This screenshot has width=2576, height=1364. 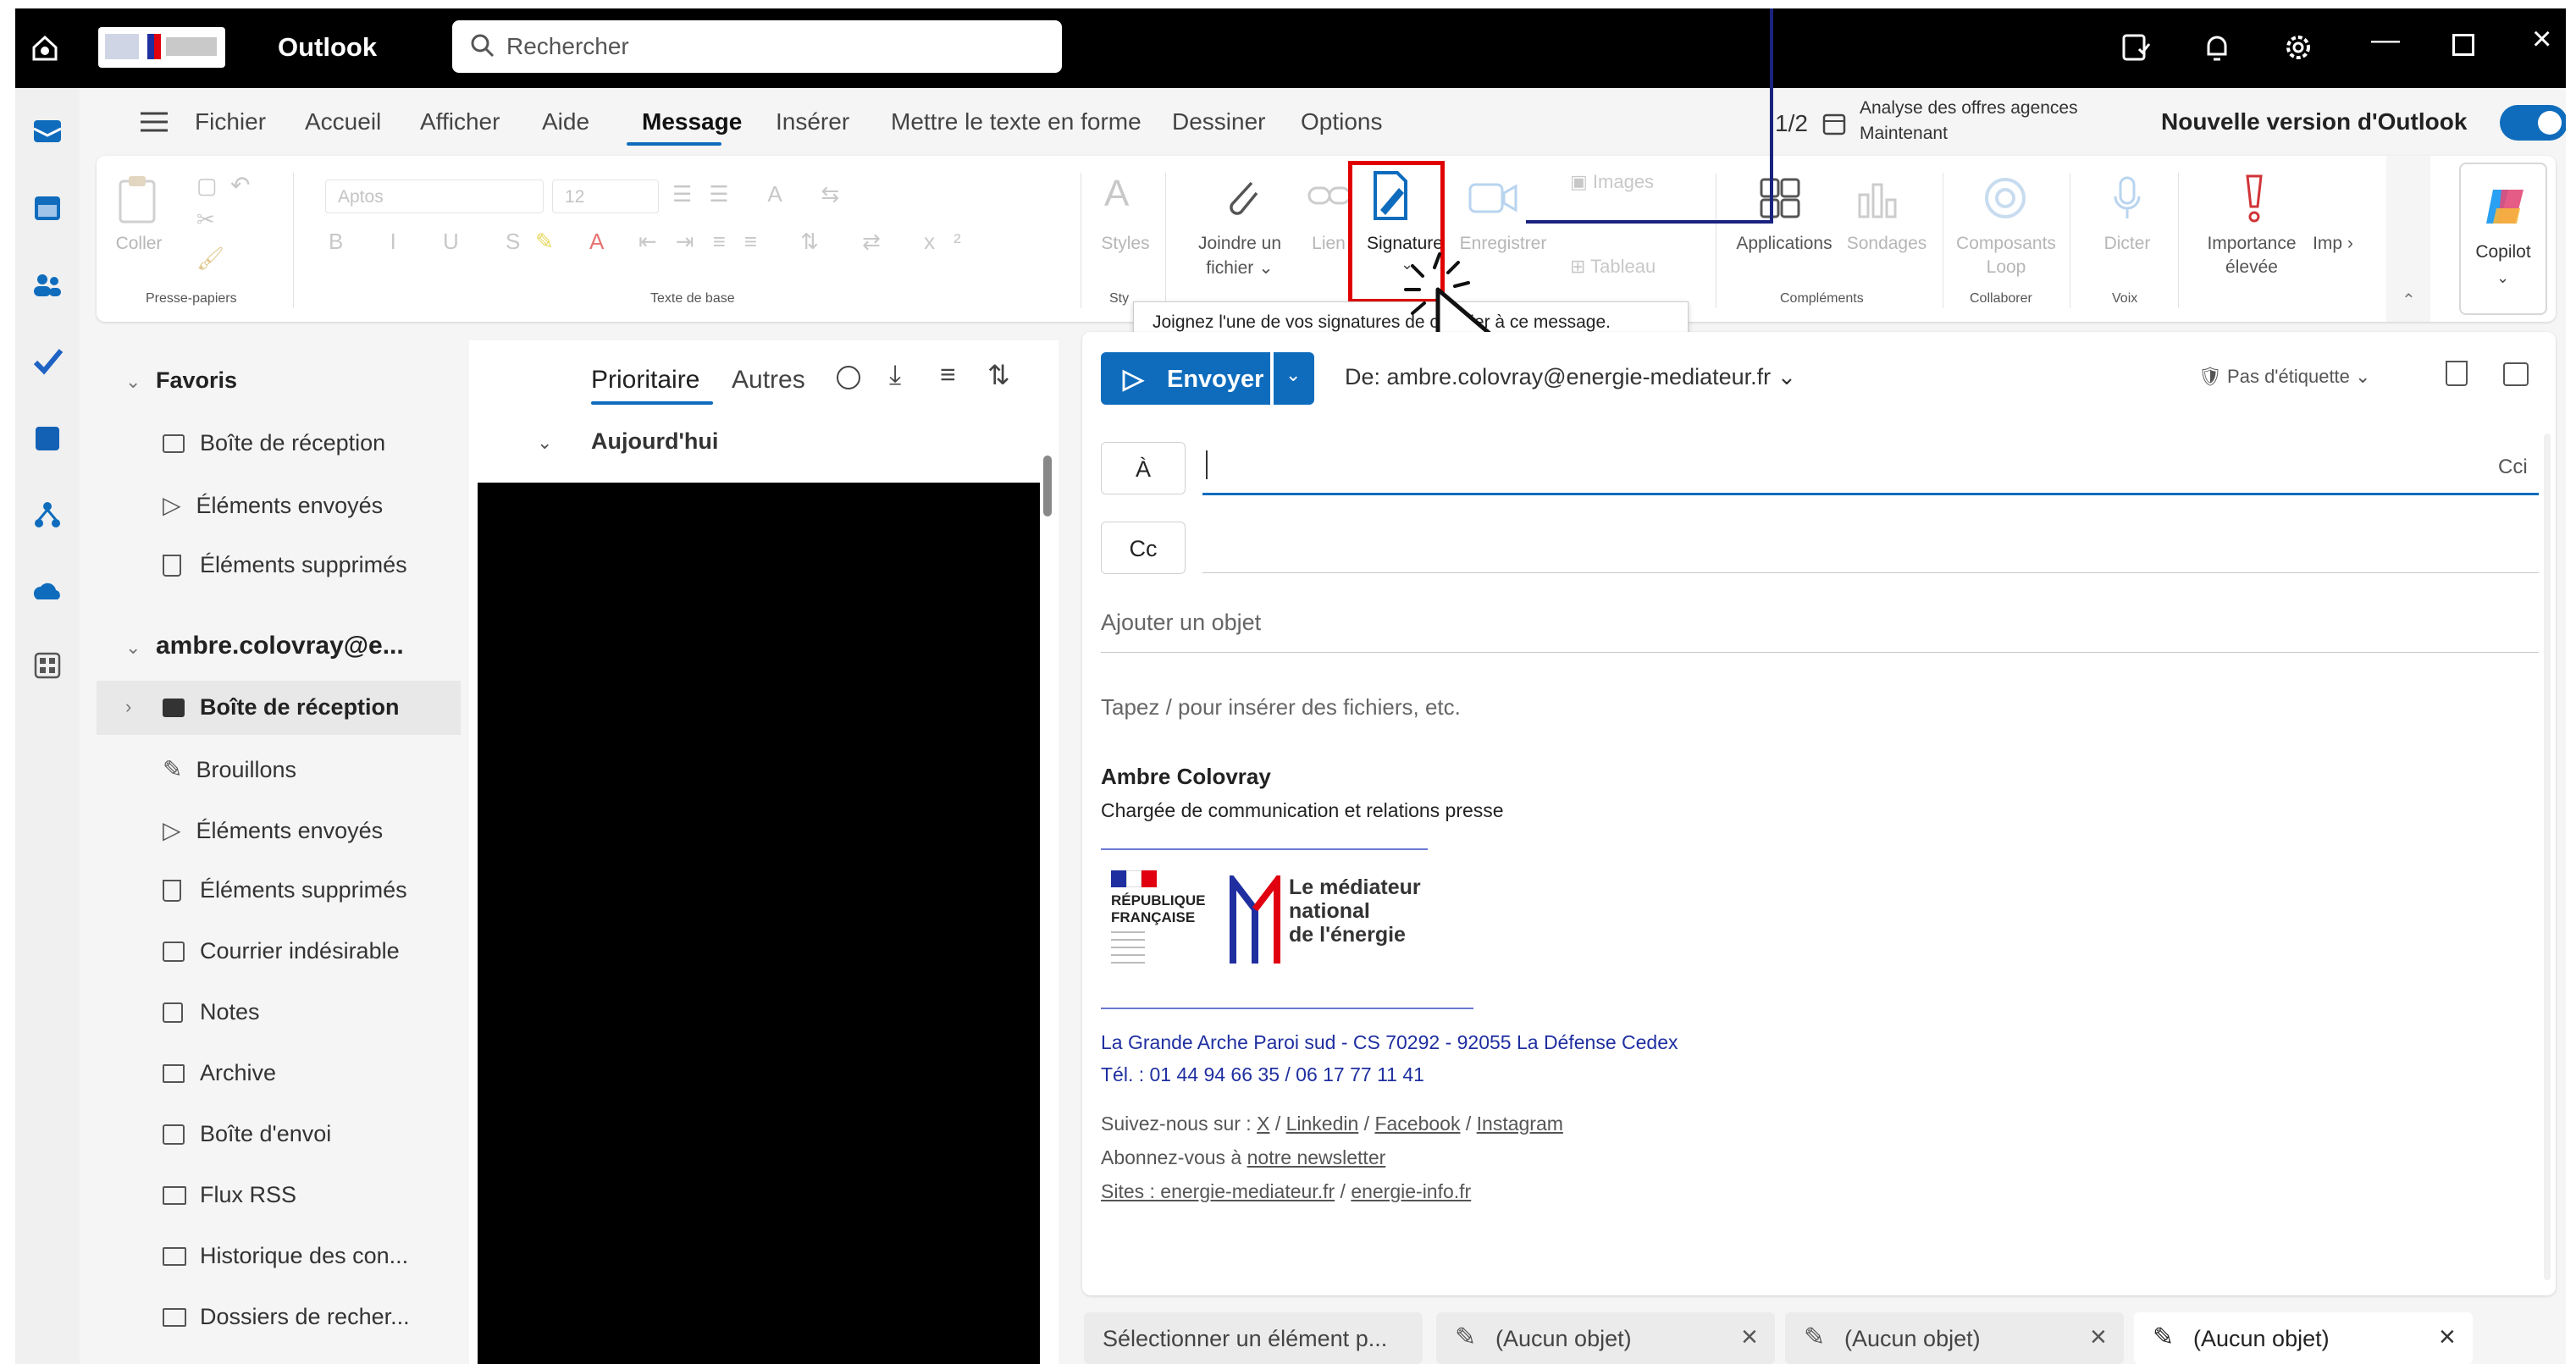 I want to click on bcc-button: Cci, so click(x=2513, y=468).